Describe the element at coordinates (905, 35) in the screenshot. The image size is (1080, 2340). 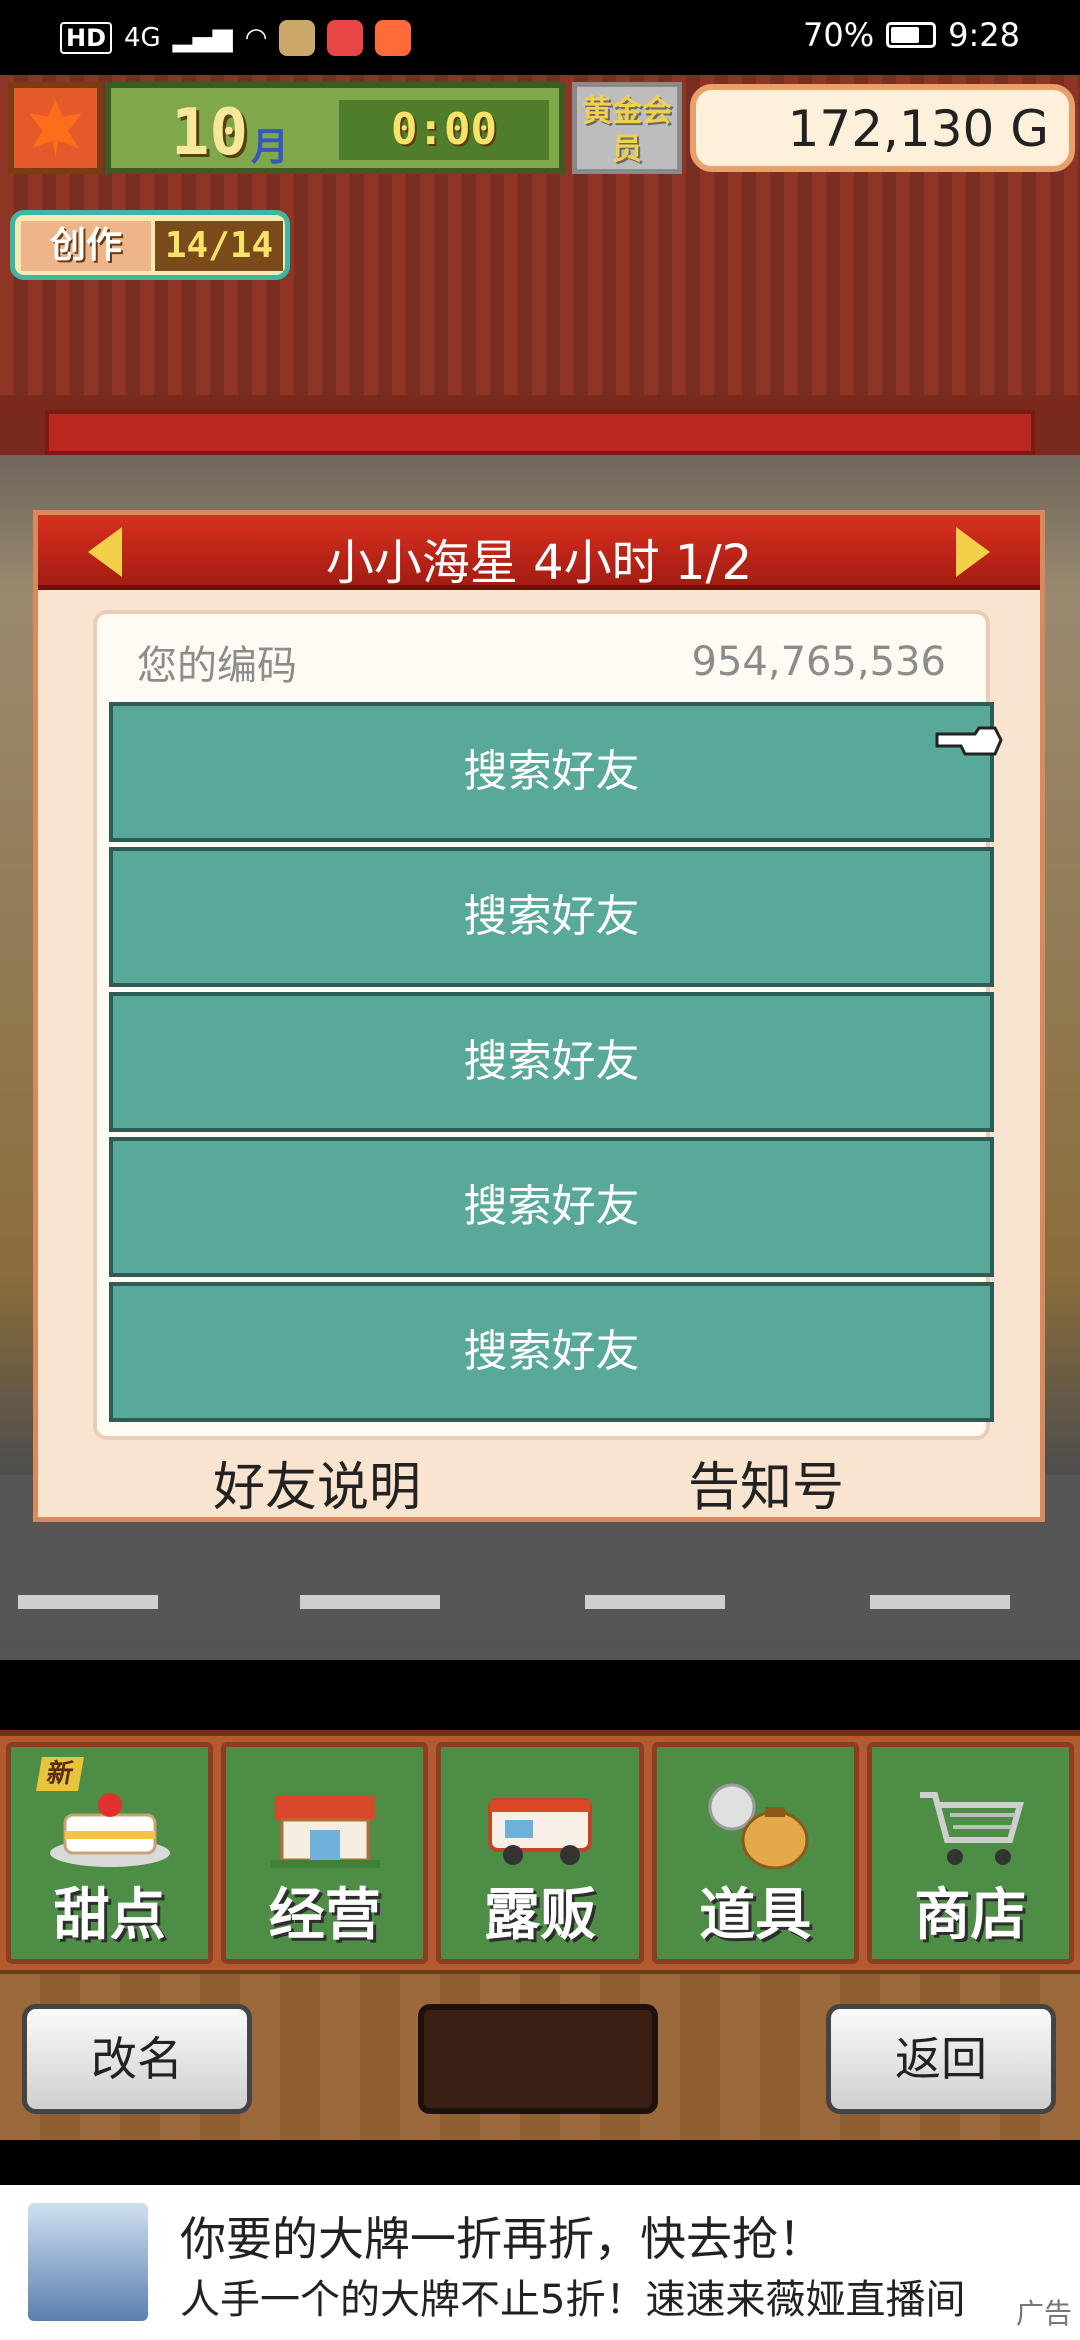
I see `battery-fill` at that location.